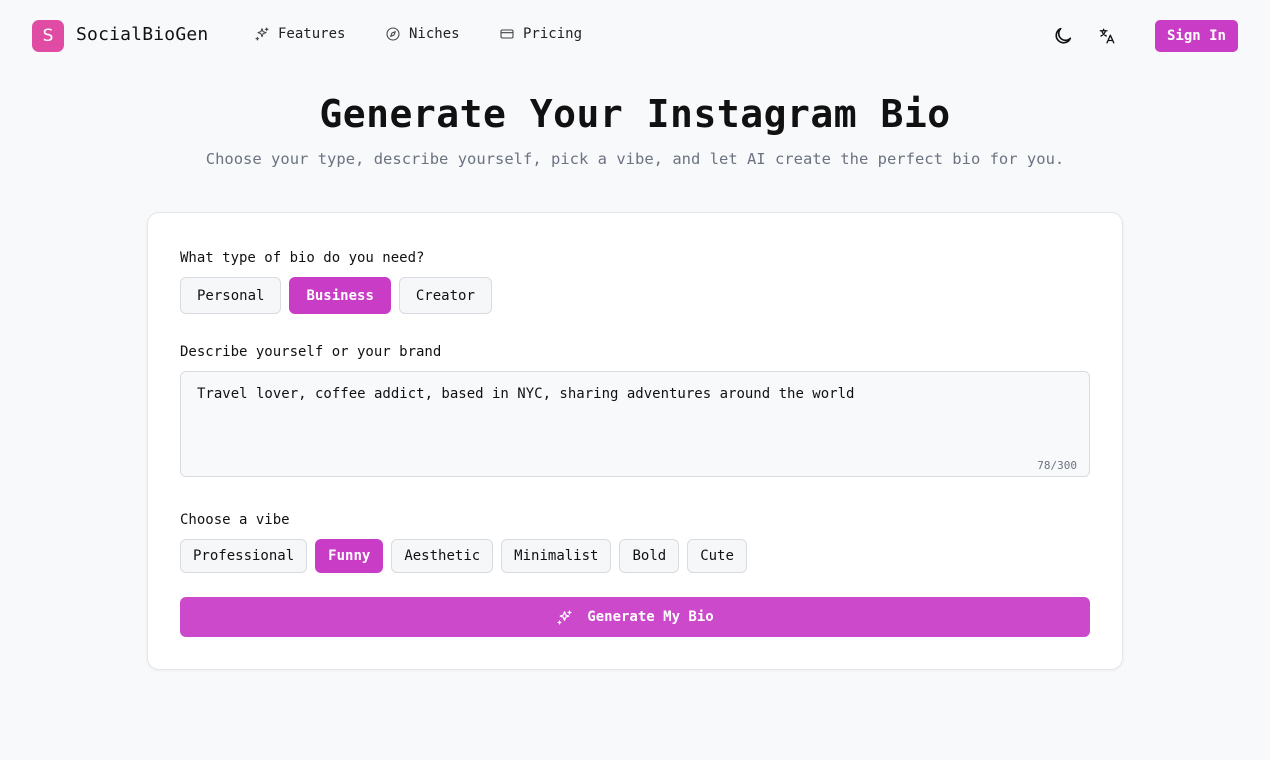  I want to click on vibe-funny: Funny, so click(349, 556).